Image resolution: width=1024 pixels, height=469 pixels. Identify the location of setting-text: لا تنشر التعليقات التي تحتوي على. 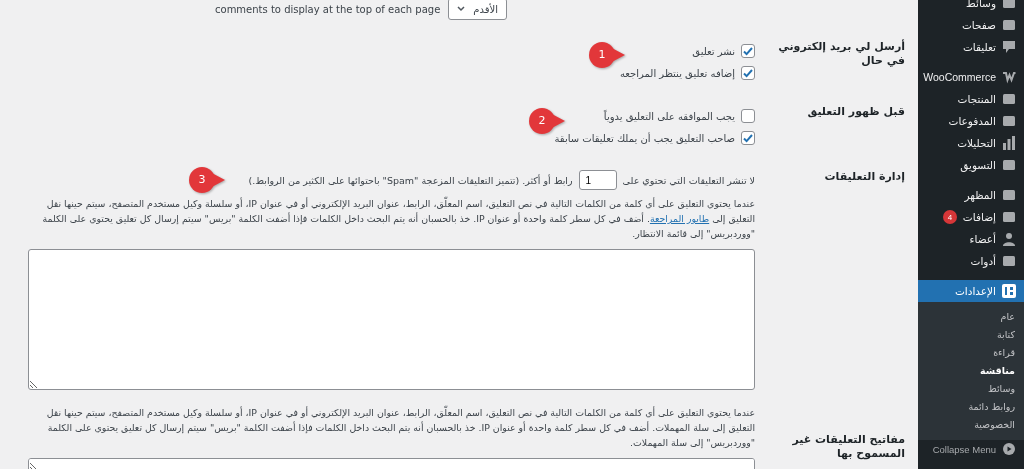
(688, 180).